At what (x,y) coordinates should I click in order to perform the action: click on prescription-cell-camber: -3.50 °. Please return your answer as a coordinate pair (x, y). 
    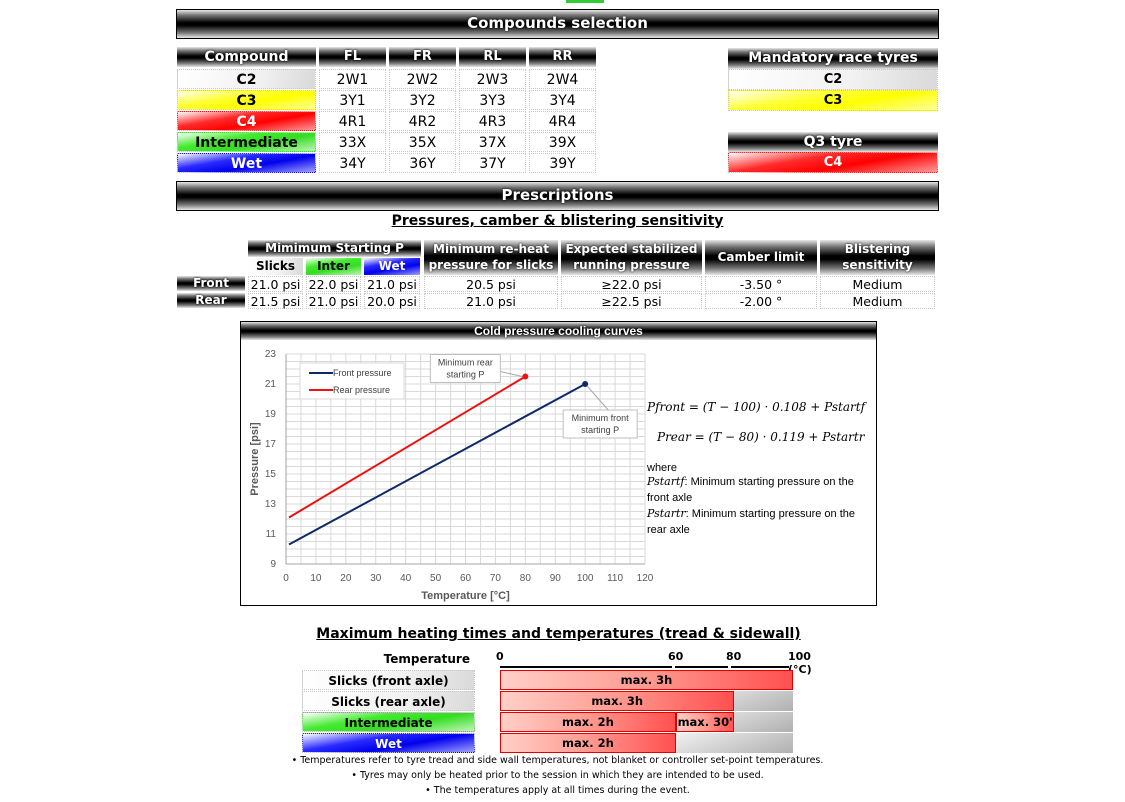
    Looking at the image, I should click on (761, 284).